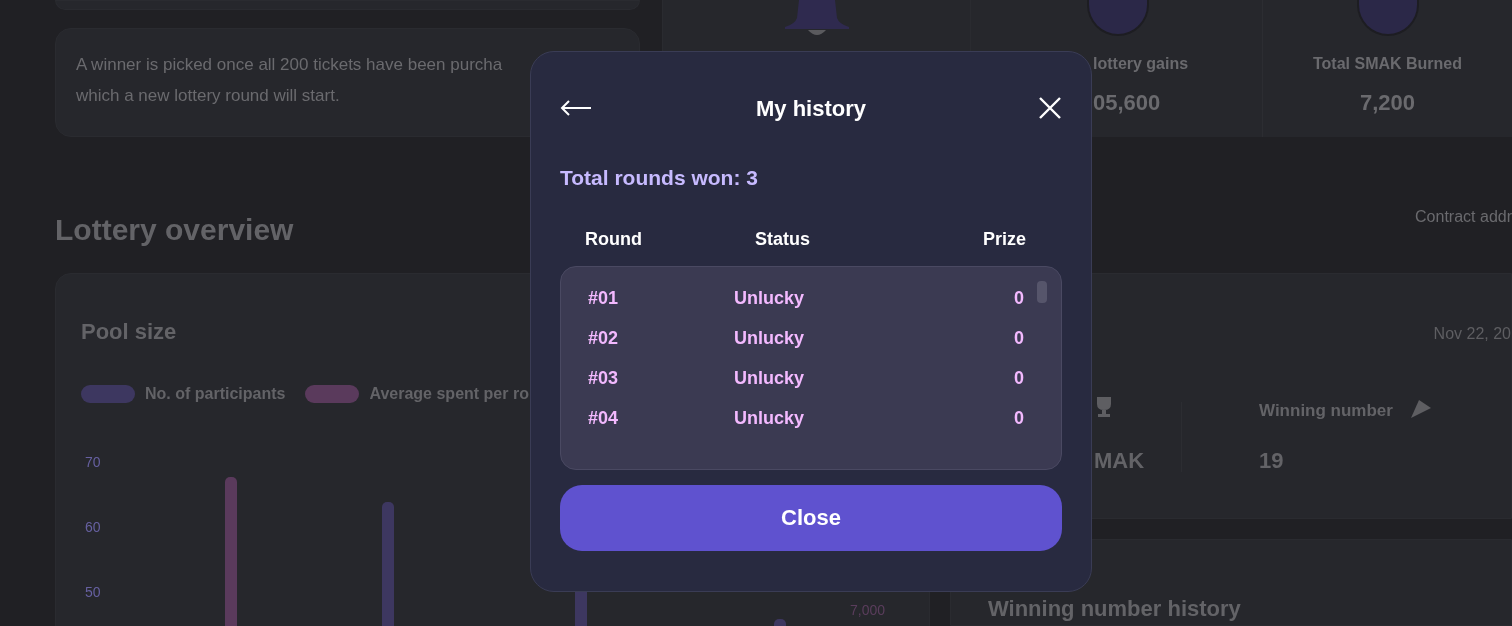  What do you see at coordinates (576, 108) in the screenshot?
I see `back-arrow-icon` at bounding box center [576, 108].